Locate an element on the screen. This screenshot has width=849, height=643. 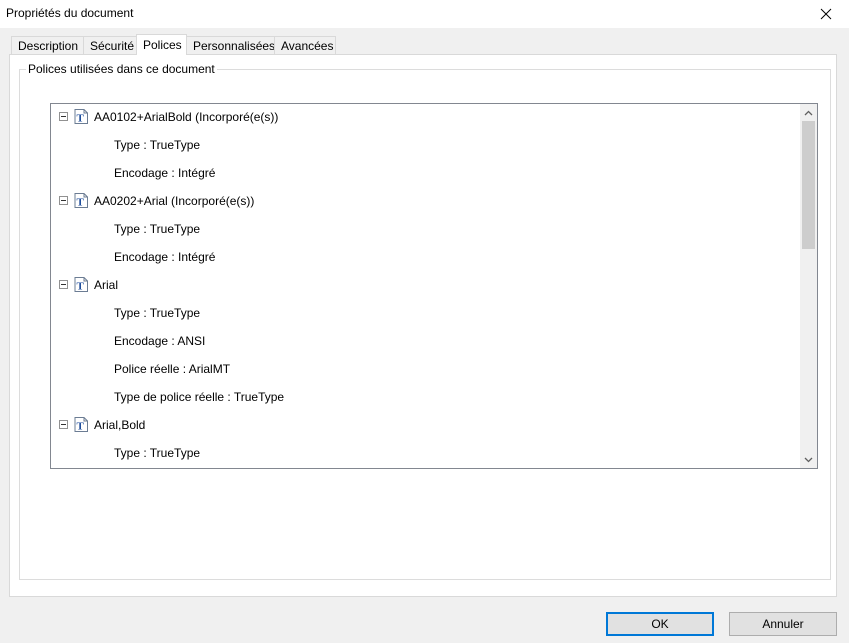
font-node: T Arial,Bold is located at coordinates (102, 425).